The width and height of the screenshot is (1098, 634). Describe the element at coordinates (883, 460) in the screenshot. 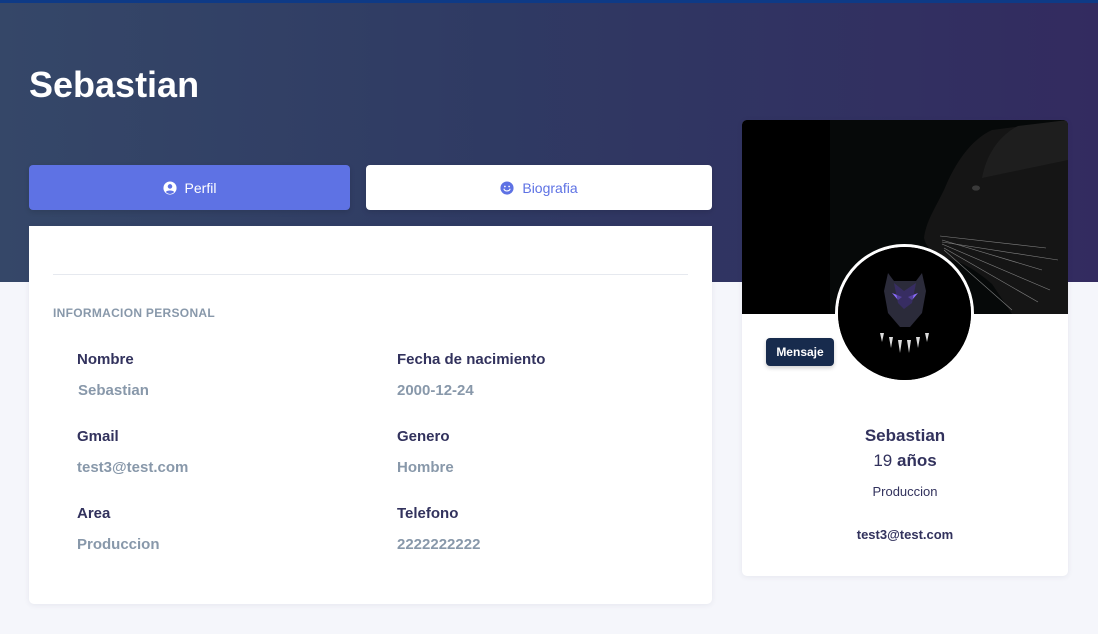

I see `profile-age-number: 19` at that location.